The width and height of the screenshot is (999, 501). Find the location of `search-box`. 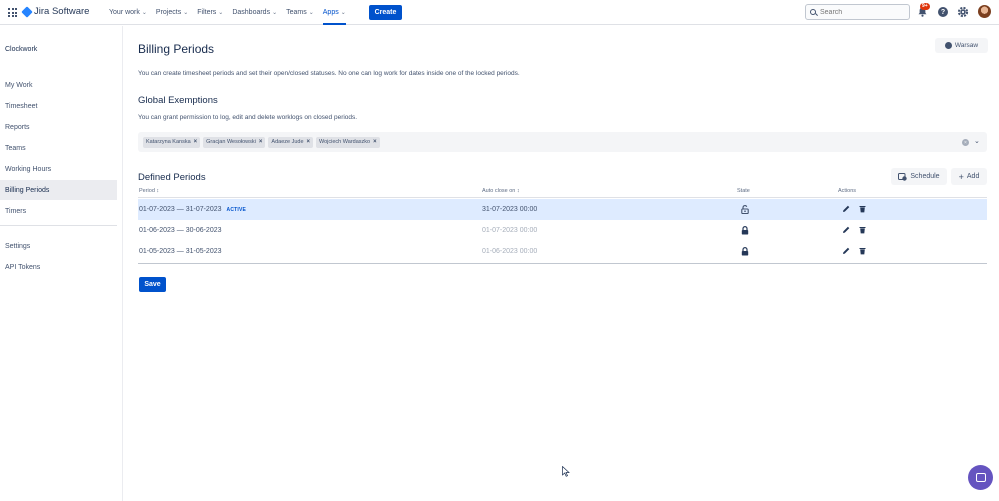

search-box is located at coordinates (857, 12).